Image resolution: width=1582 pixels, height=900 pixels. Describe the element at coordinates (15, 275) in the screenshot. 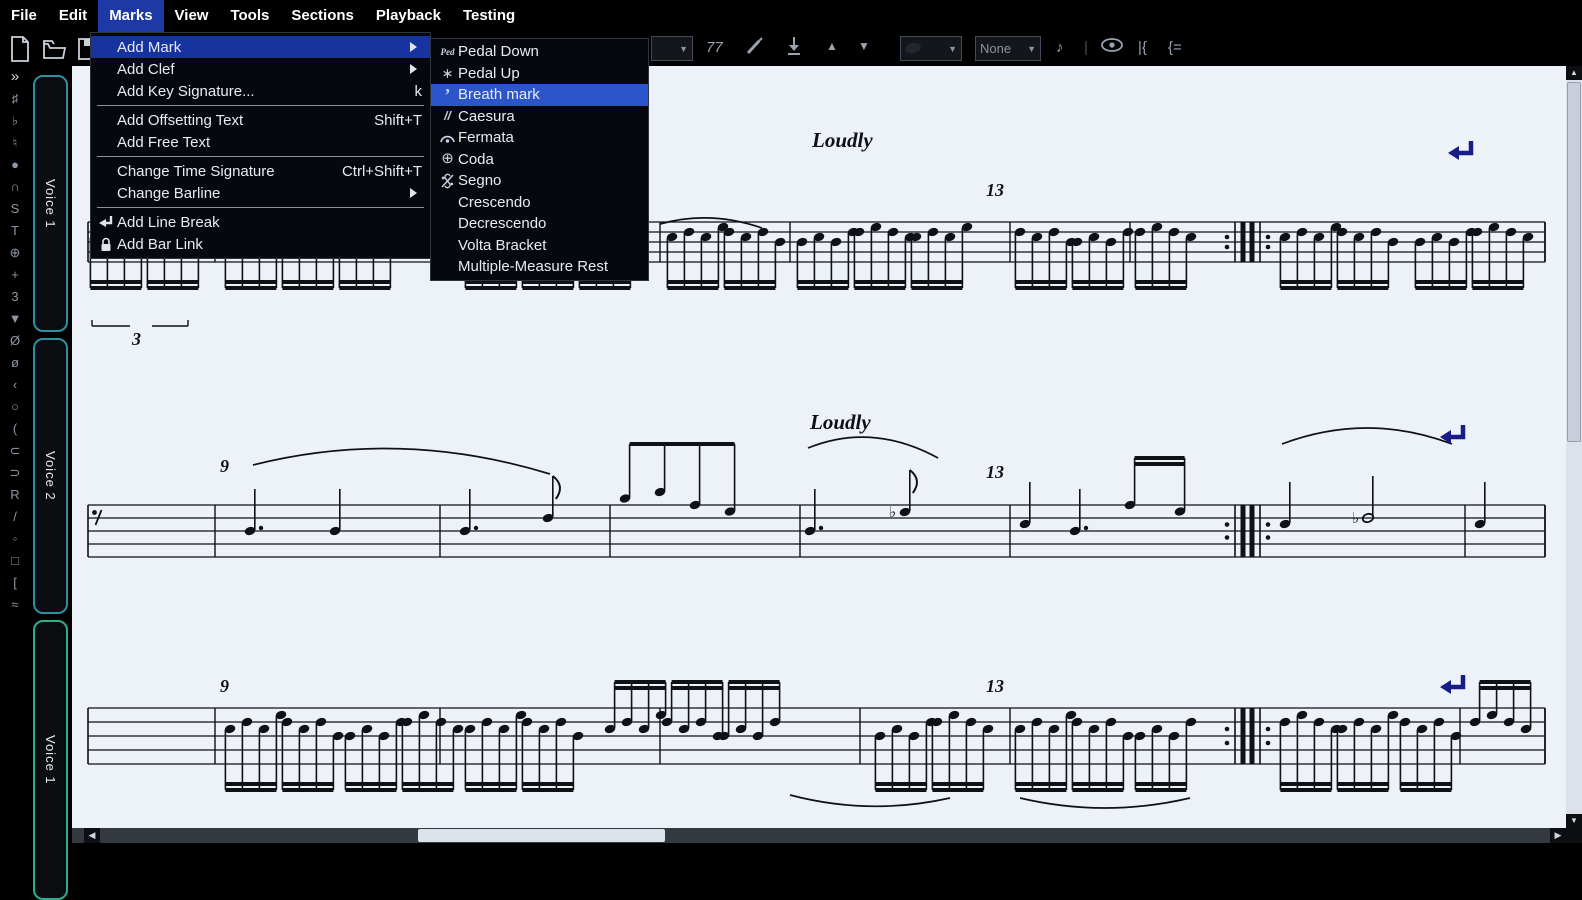

I see `plus-icon: +` at that location.